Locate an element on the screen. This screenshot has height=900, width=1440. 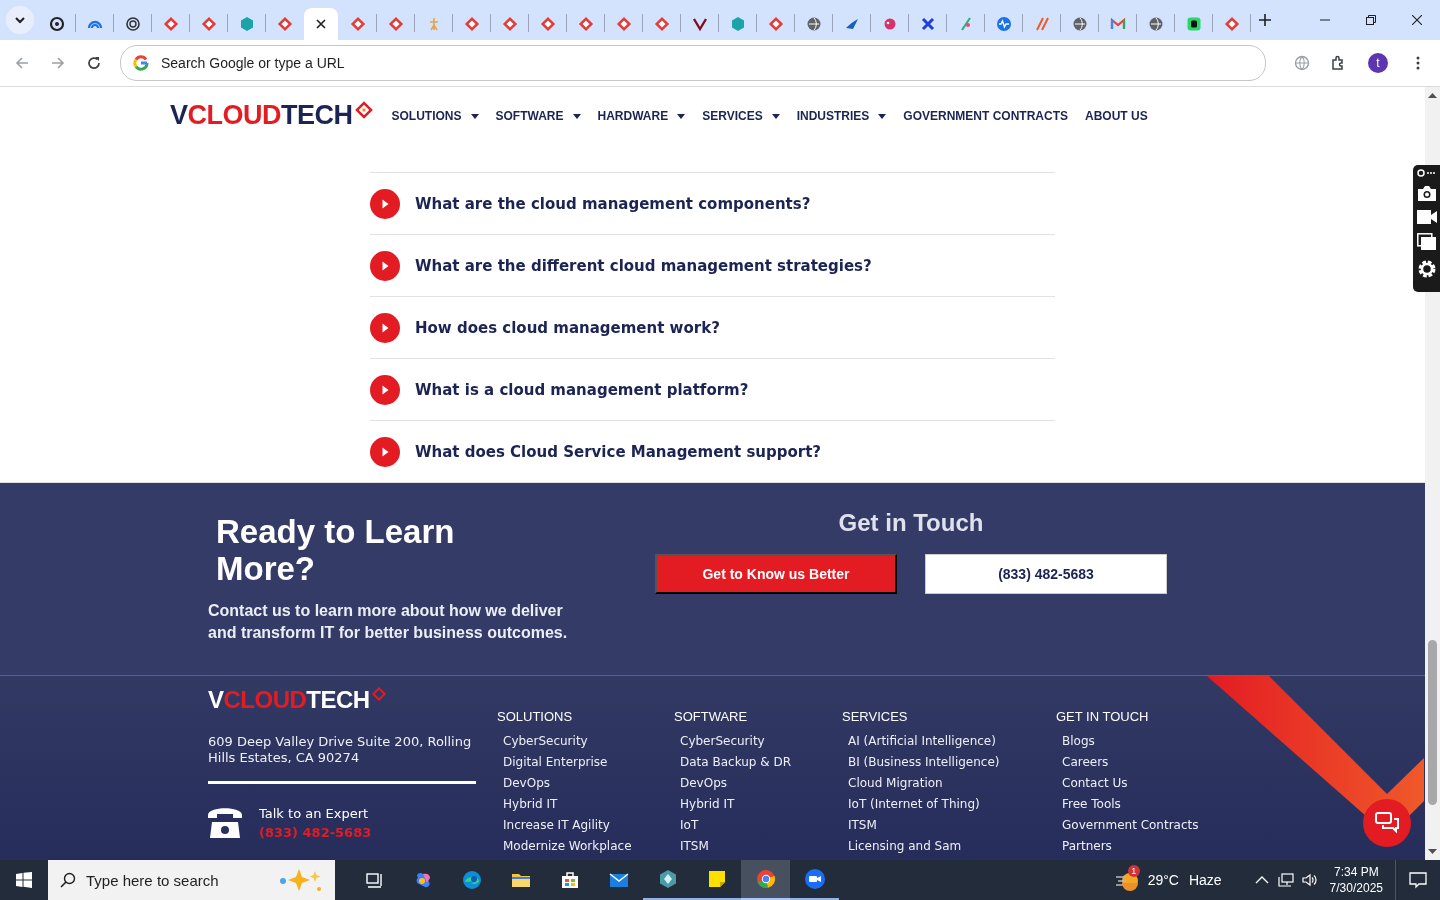
nav-link: INDUSTRIES is located at coordinates (841, 116).